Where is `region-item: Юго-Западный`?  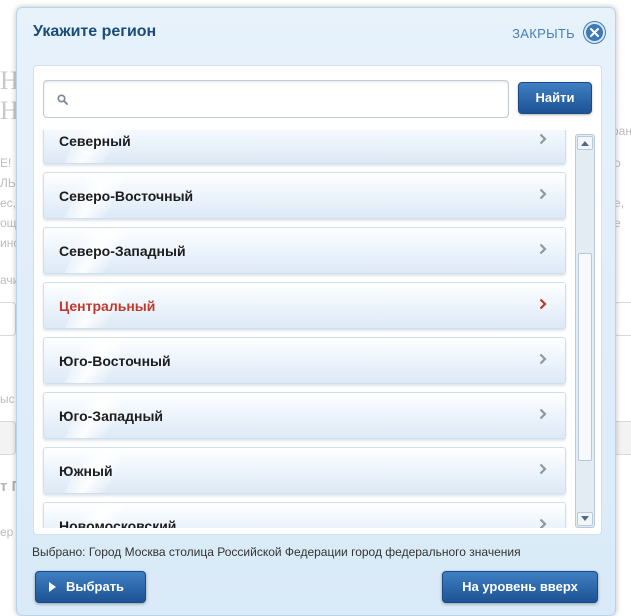
region-item: Юго-Западный is located at coordinates (304, 415).